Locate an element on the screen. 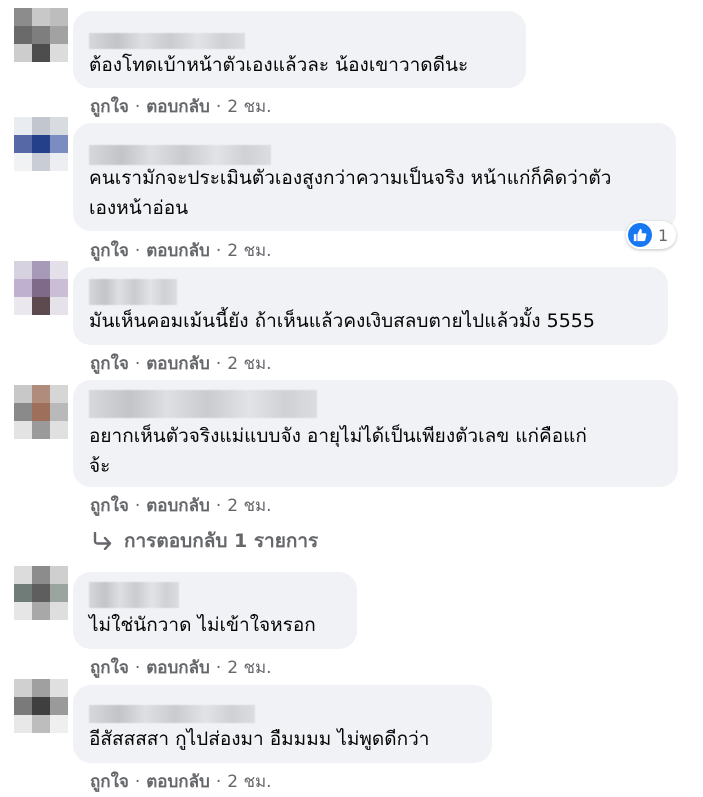 The width and height of the screenshot is (703, 797). thumbs-up-icon is located at coordinates (640, 235).